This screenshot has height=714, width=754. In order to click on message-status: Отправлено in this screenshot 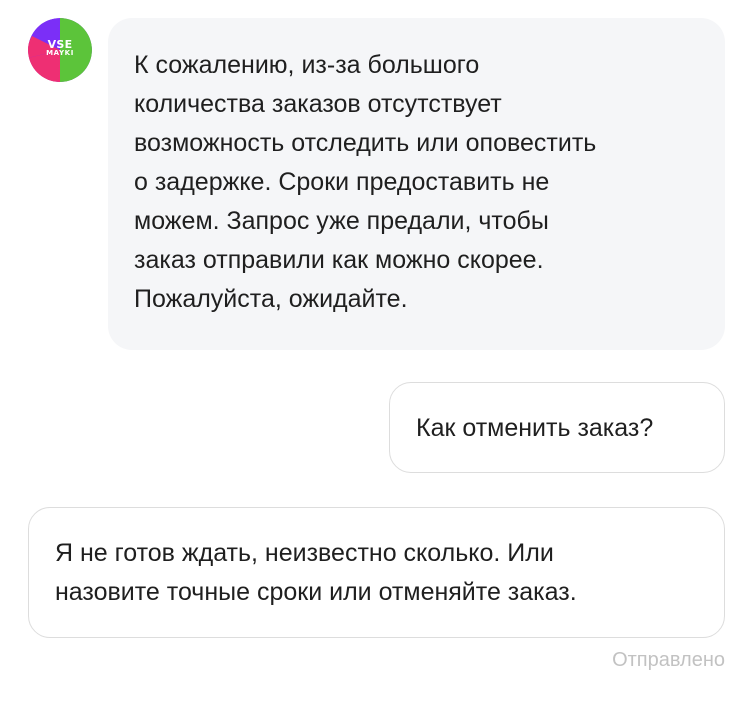, I will do `click(668, 660)`.